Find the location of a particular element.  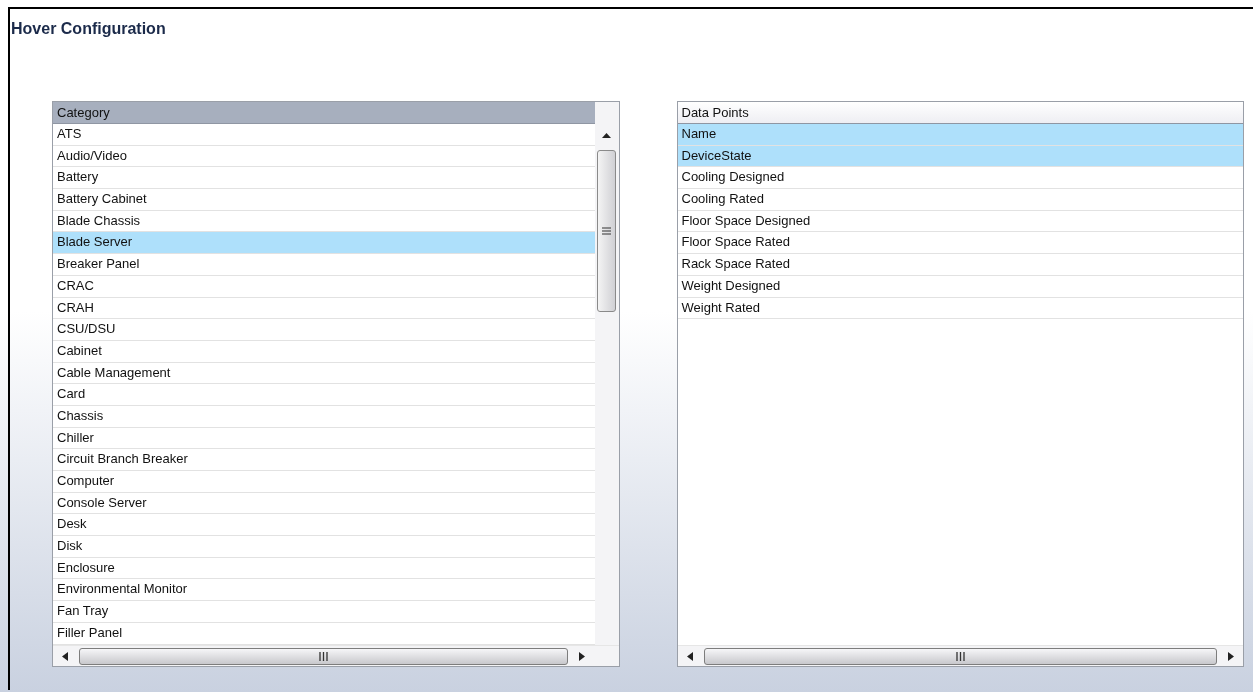

list-item: Rack Space Rated is located at coordinates (960, 265).